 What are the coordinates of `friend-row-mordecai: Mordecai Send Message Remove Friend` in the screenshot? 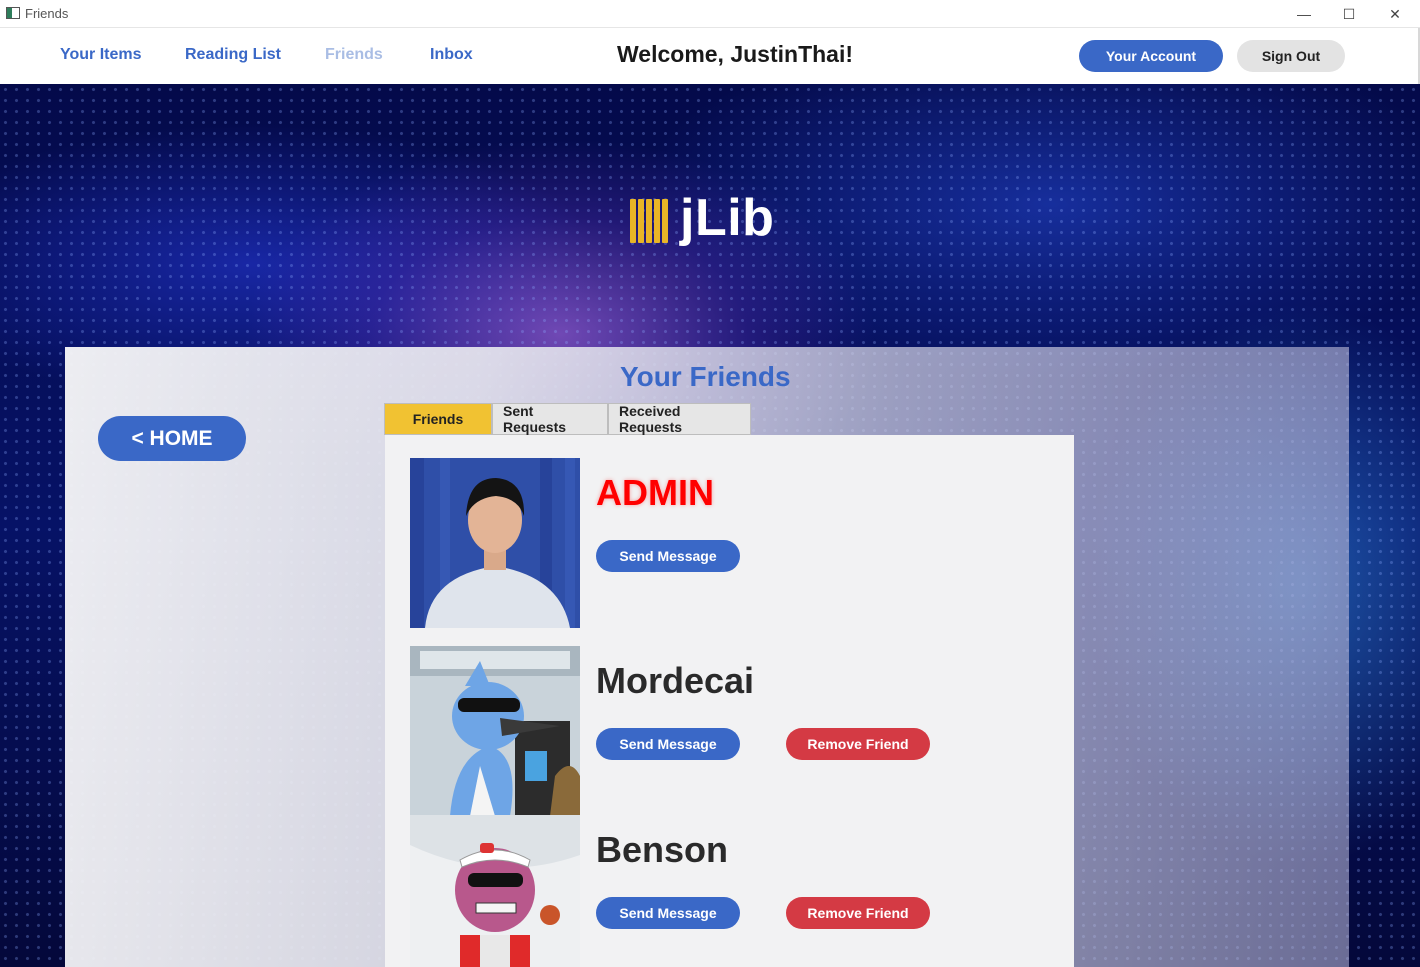 It's located at (730, 731).